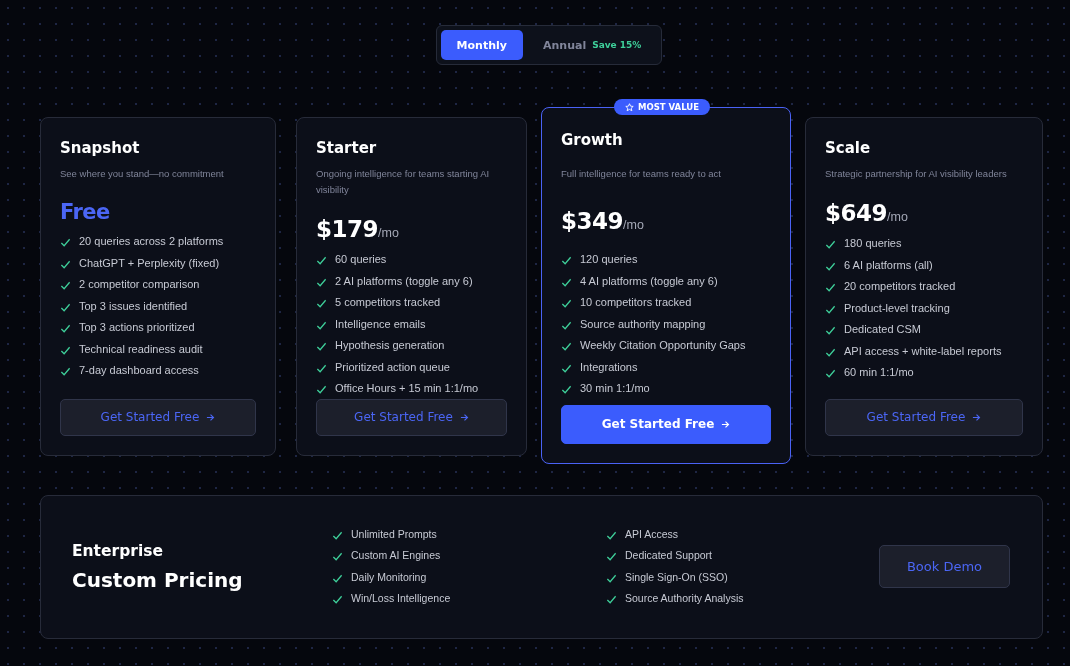 The width and height of the screenshot is (1070, 666). What do you see at coordinates (883, 329) in the screenshot?
I see `feature-text: Dedicated CSM` at bounding box center [883, 329].